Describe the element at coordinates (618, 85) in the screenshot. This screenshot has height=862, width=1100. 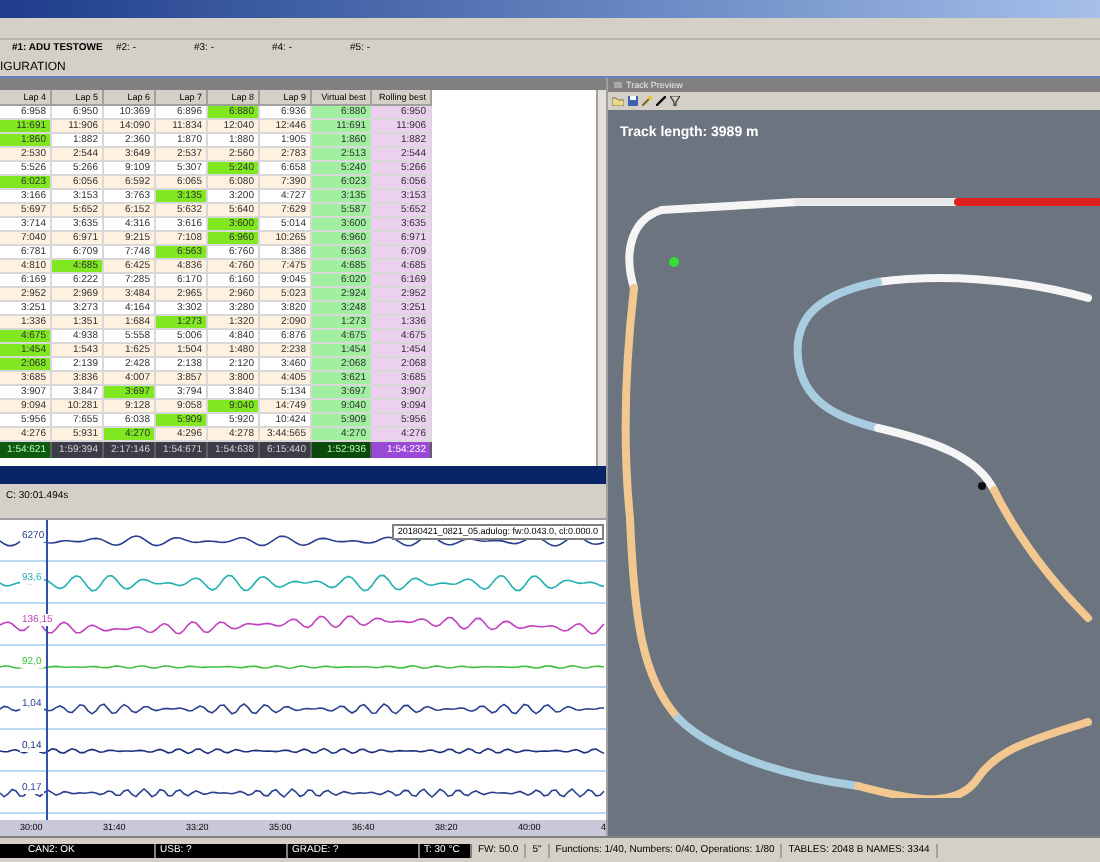
I see `window-icon` at that location.